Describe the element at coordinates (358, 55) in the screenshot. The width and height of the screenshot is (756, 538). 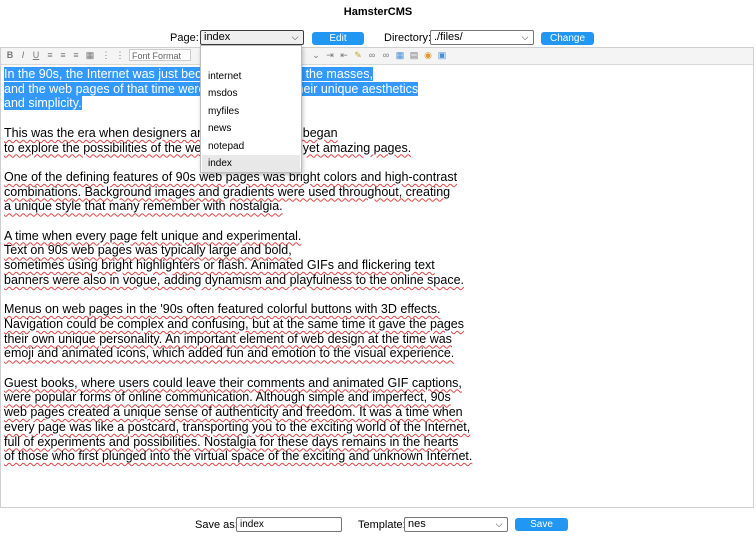
I see `image-icon: ✎` at that location.